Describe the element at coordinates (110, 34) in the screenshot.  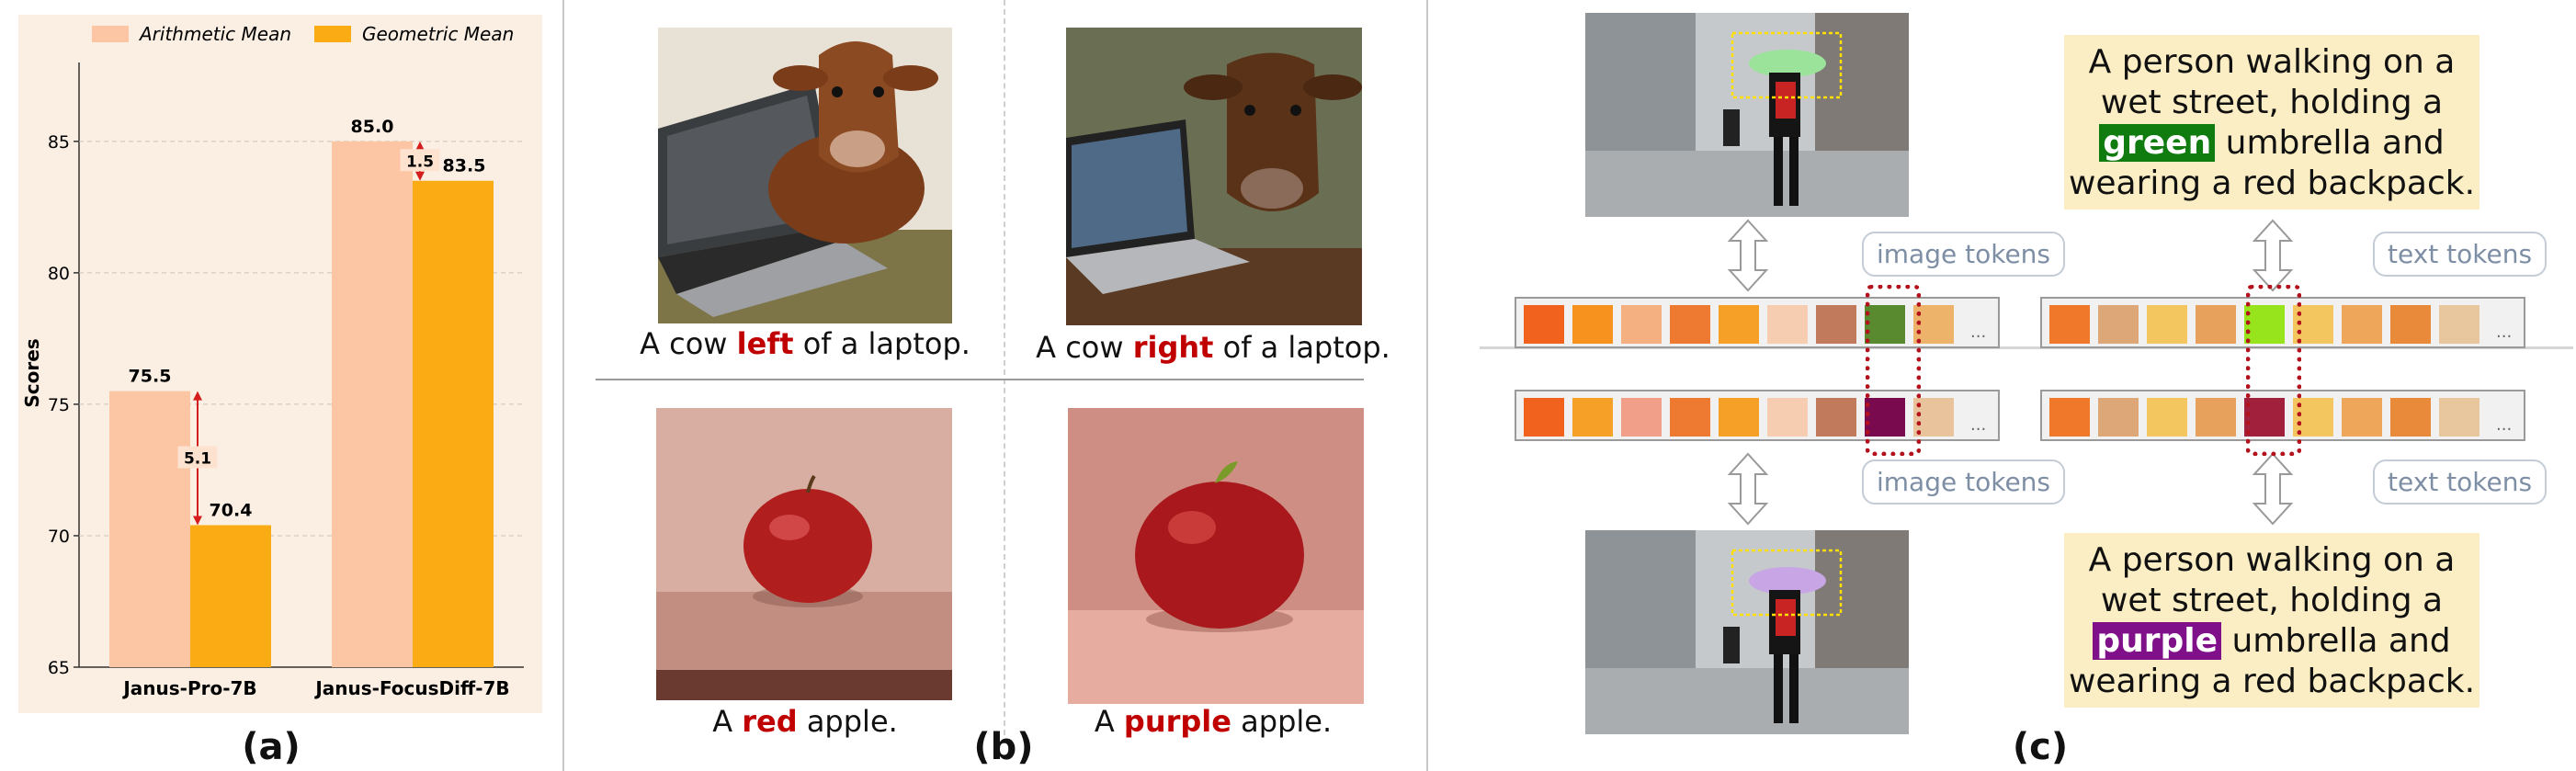
I see `legend-swatch-arithmetic` at that location.